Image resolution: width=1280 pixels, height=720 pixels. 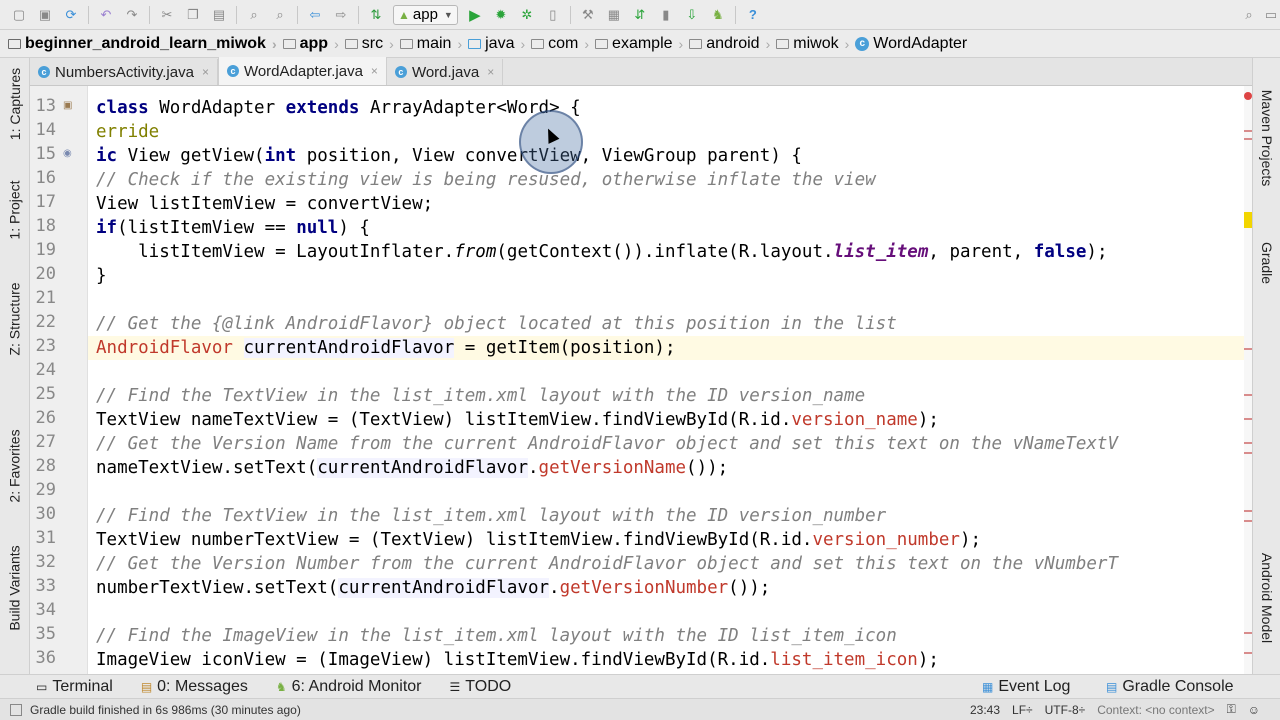 What do you see at coordinates (563, 44) in the screenshot?
I see `breadcrumb-item: com ›` at bounding box center [563, 44].